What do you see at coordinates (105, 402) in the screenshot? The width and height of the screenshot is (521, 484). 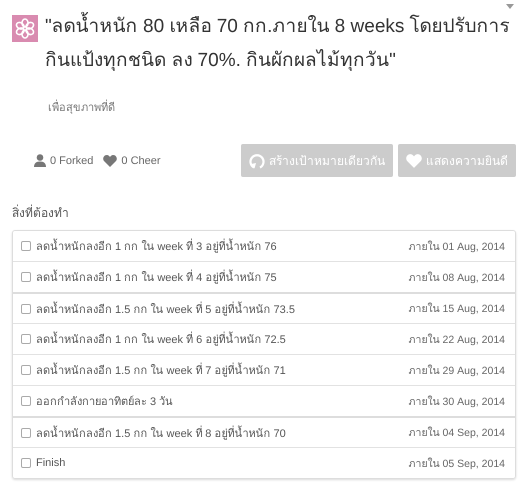 I see `task-text: ออกกำลังกายอาทิตย์ละ 3 วัน` at bounding box center [105, 402].